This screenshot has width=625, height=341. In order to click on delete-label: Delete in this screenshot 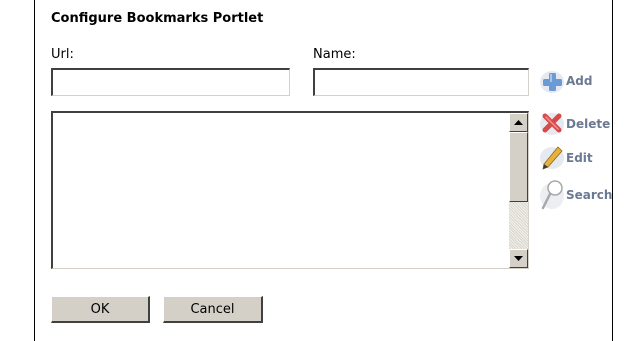, I will do `click(588, 124)`.